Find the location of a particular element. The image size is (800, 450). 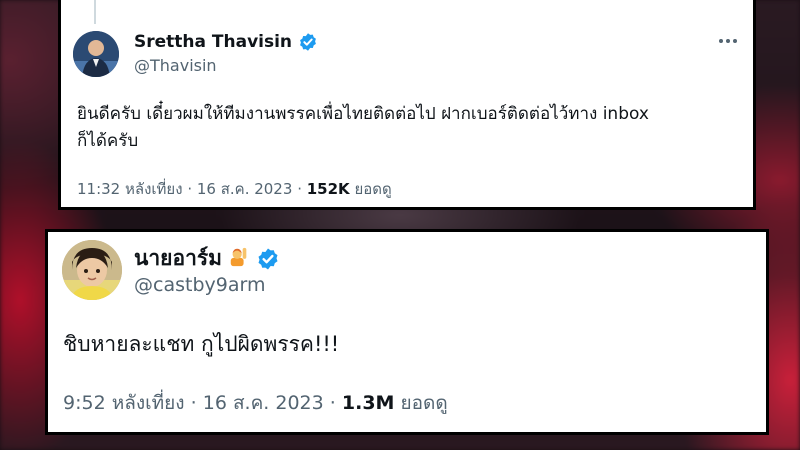

tweet-text: ชิบหายละแชท กูไปผิดพรรค!!! is located at coordinates (201, 344).